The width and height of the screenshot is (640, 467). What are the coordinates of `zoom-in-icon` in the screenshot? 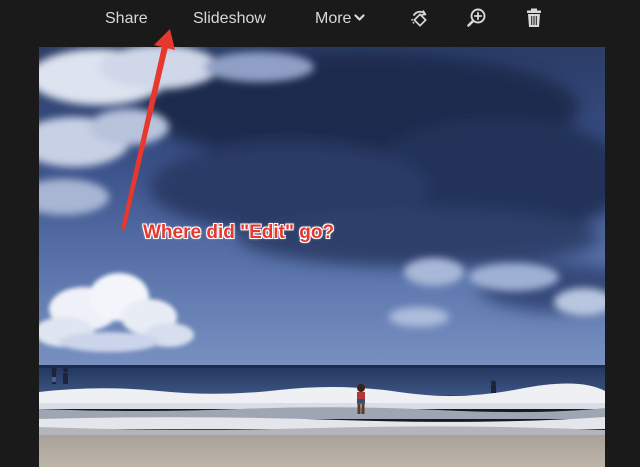 It's located at (477, 18).